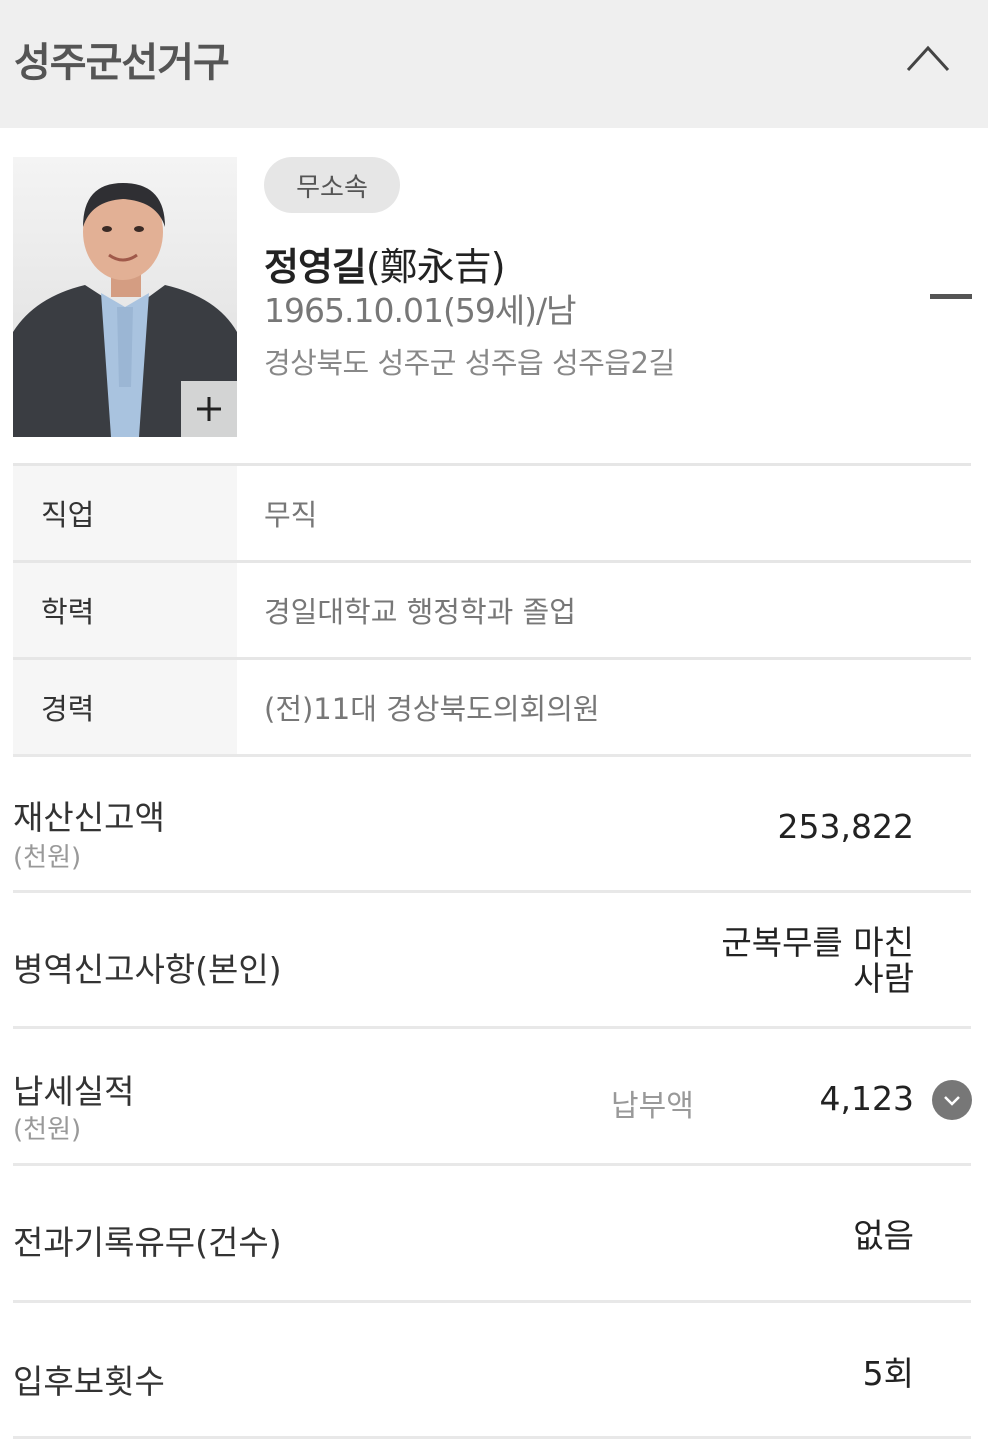 Image resolution: width=988 pixels, height=1440 pixels. I want to click on military-value: 군복무를 마친 사람, so click(817, 961).